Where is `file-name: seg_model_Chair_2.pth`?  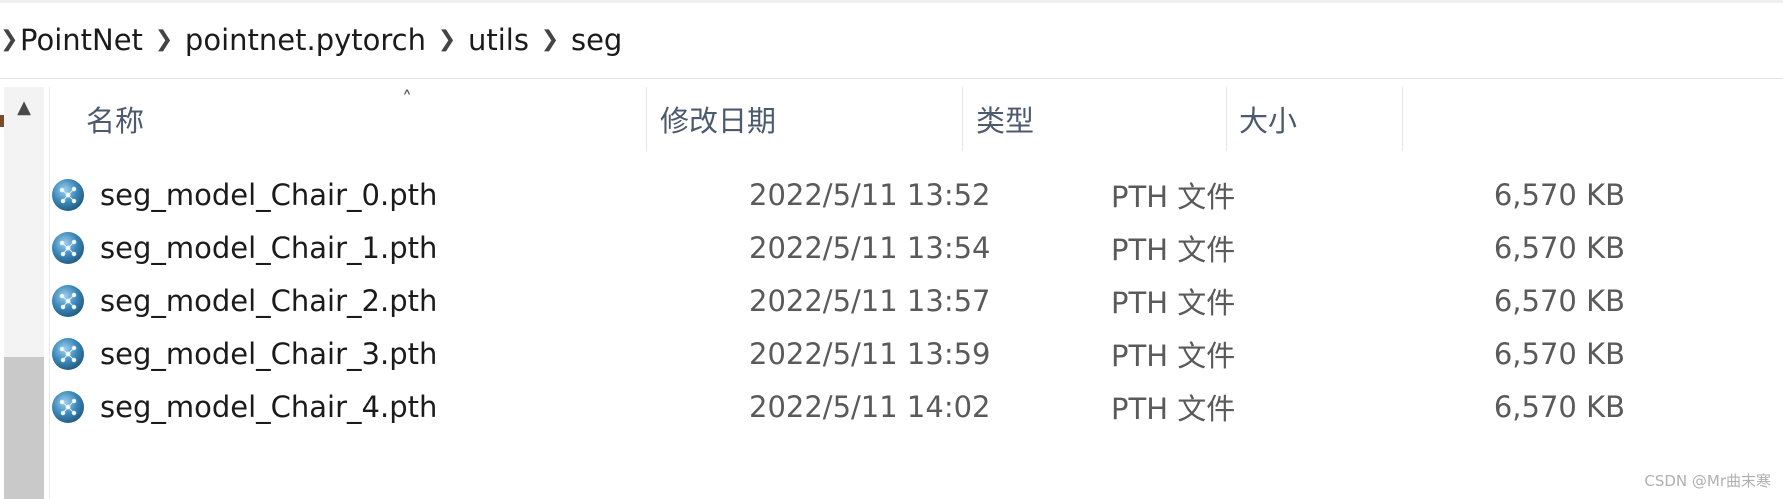 file-name: seg_model_Chair_2.pth is located at coordinates (269, 300).